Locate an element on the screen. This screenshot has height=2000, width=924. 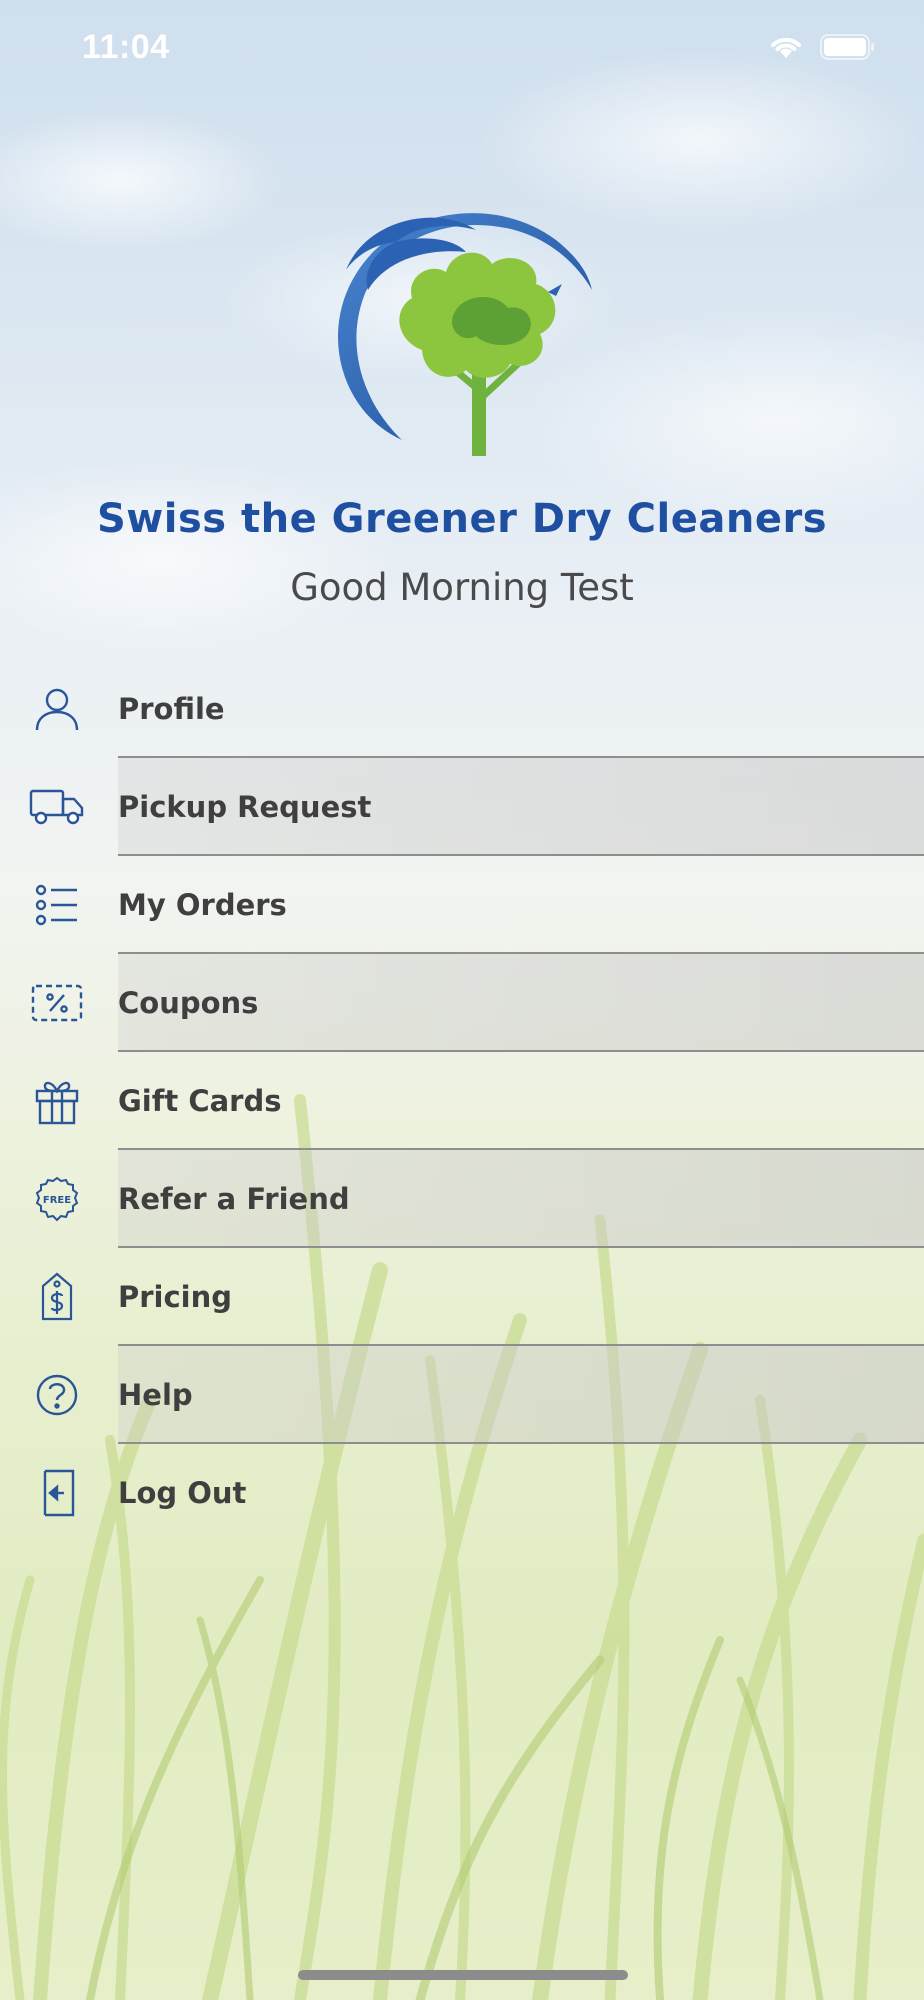
status-bar: 11:04 is located at coordinates (462, 50).